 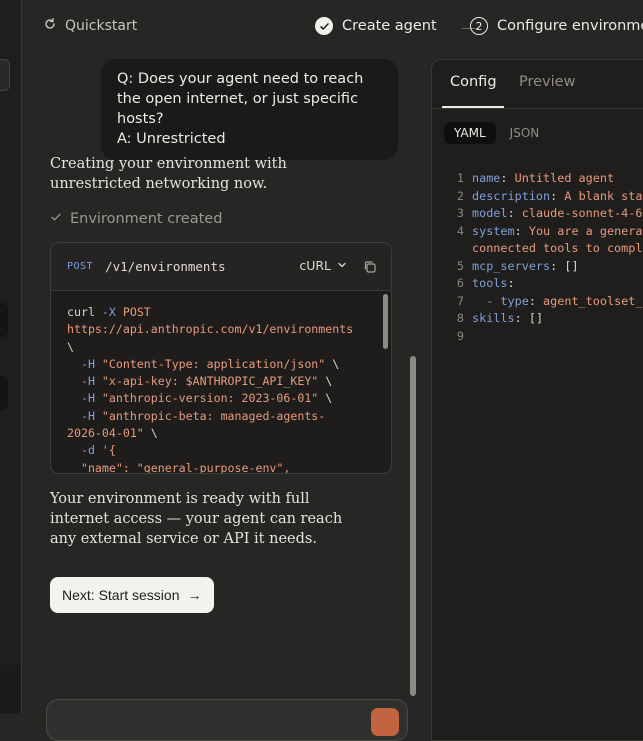 What do you see at coordinates (473, 107) in the screenshot?
I see `active-tab-indicator` at bounding box center [473, 107].